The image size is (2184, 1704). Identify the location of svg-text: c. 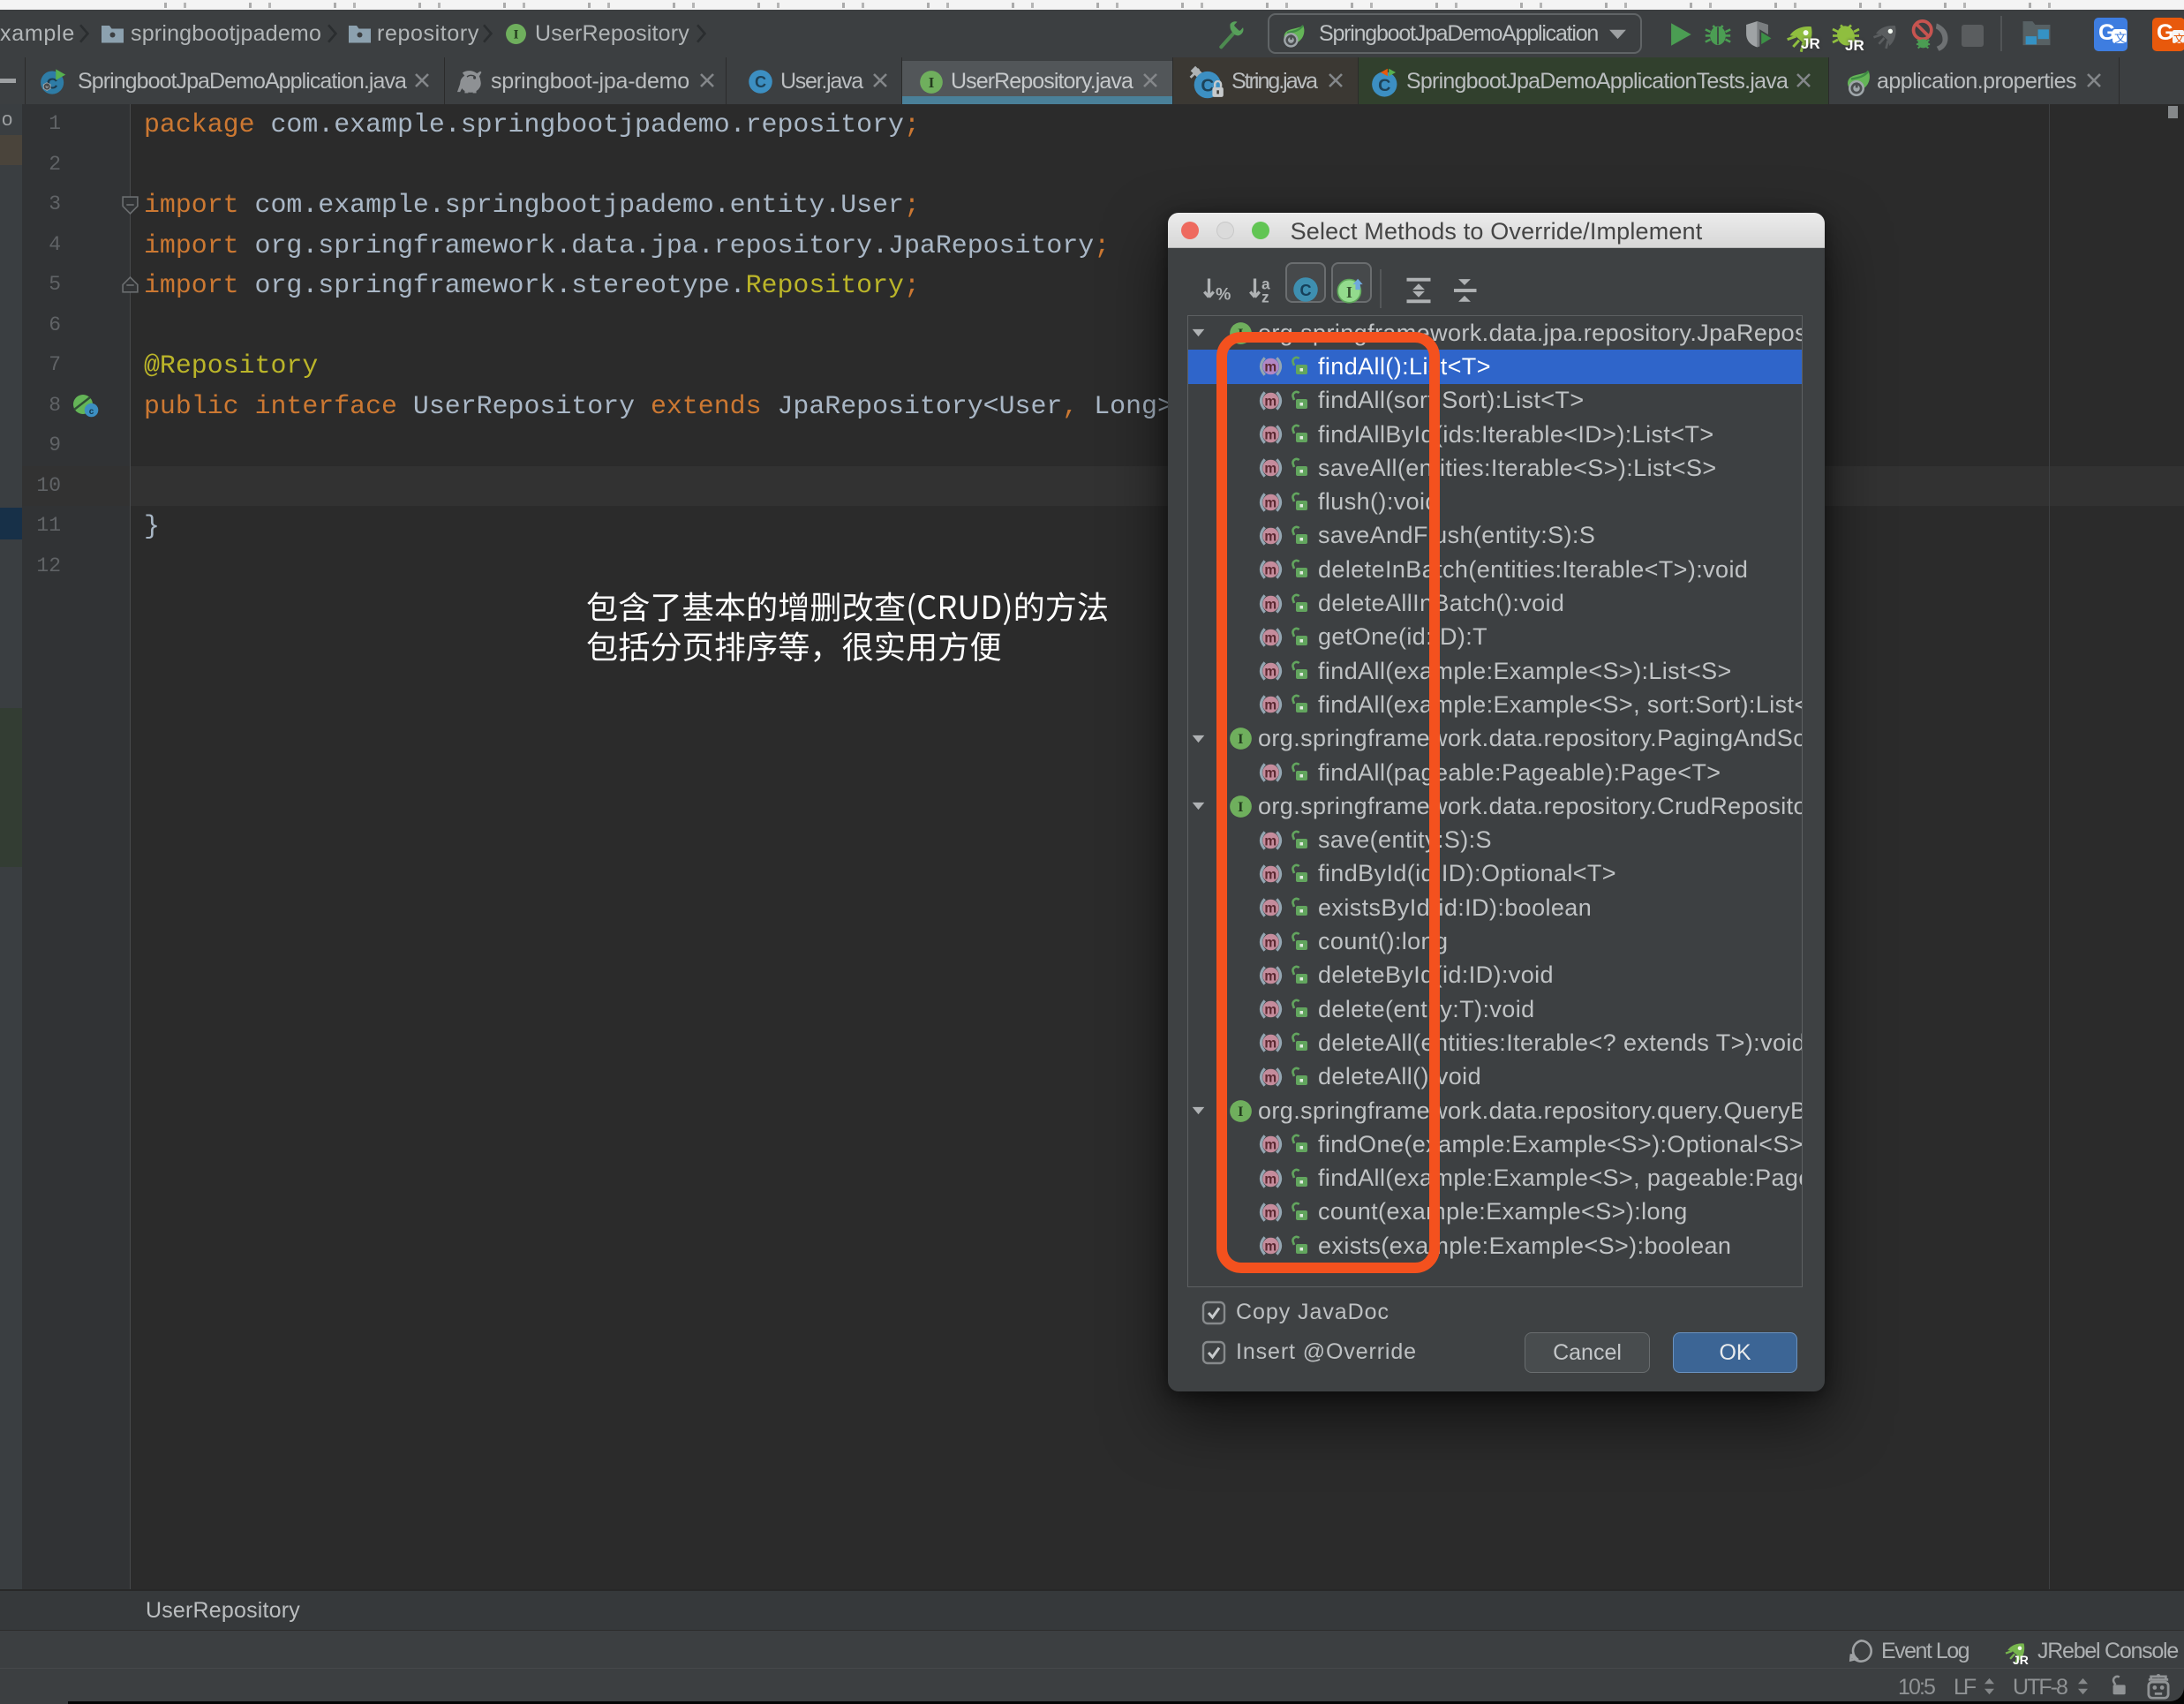
(91, 412).